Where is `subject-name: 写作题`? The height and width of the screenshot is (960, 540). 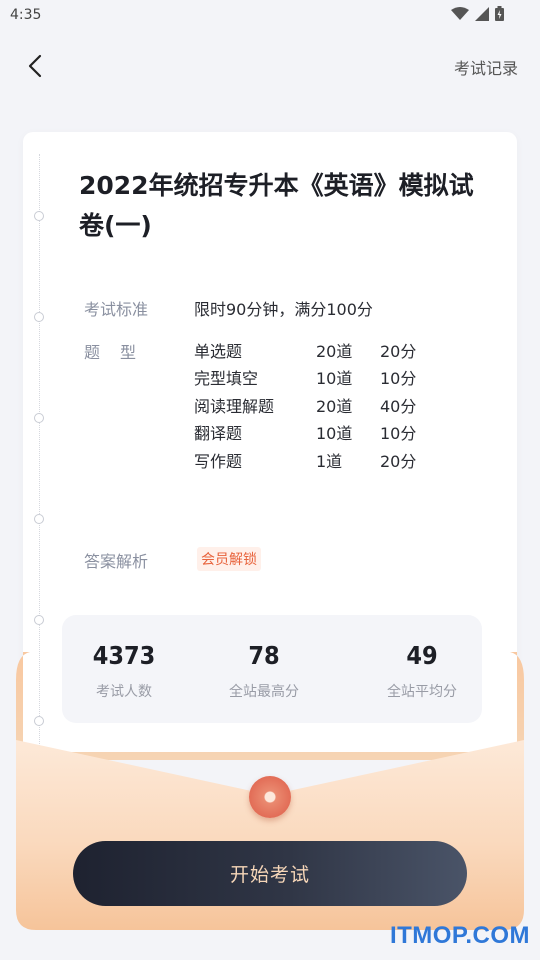
subject-name: 写作题 is located at coordinates (218, 461).